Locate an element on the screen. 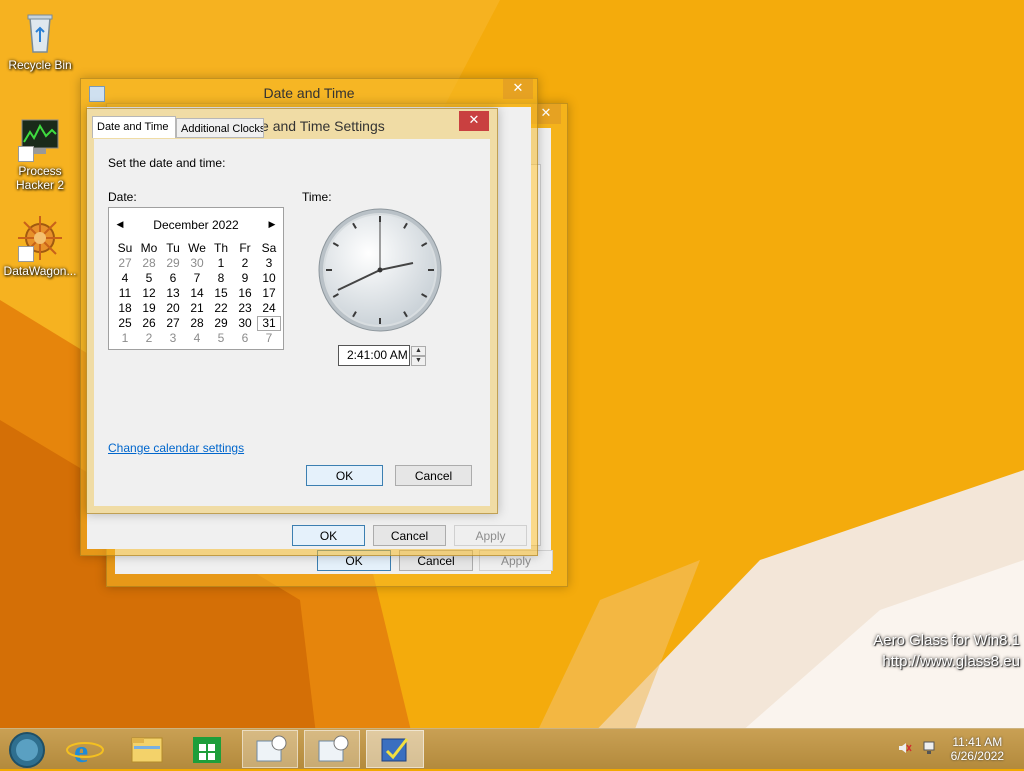  calendar-day: 14 is located at coordinates (197, 293).